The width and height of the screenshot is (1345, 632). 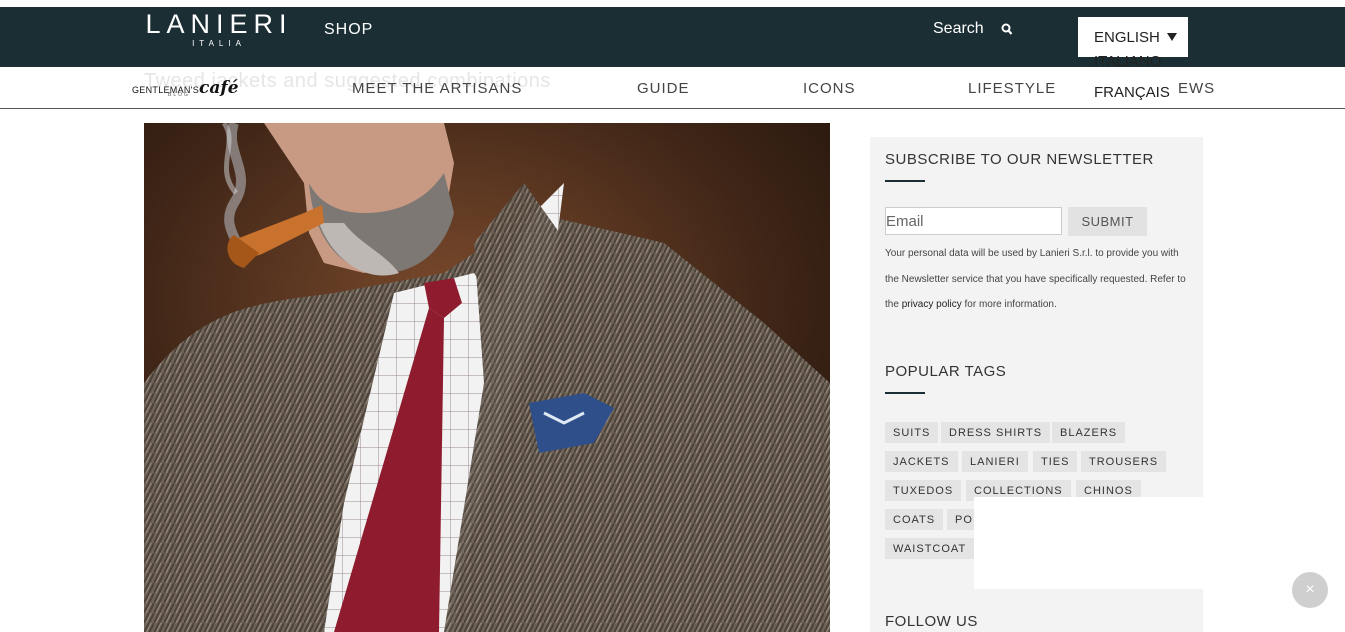 I want to click on privacy-policy-link: privacy policy, so click(x=932, y=304).